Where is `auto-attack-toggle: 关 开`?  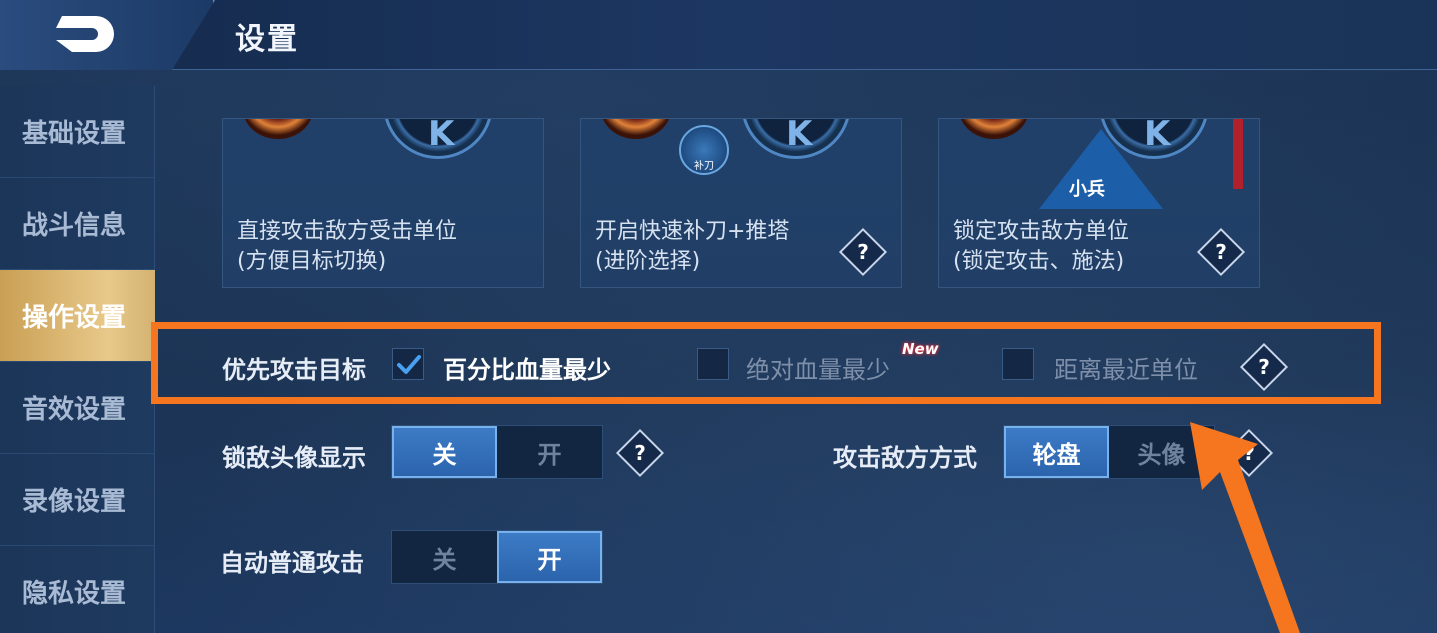 auto-attack-toggle: 关 开 is located at coordinates (497, 557).